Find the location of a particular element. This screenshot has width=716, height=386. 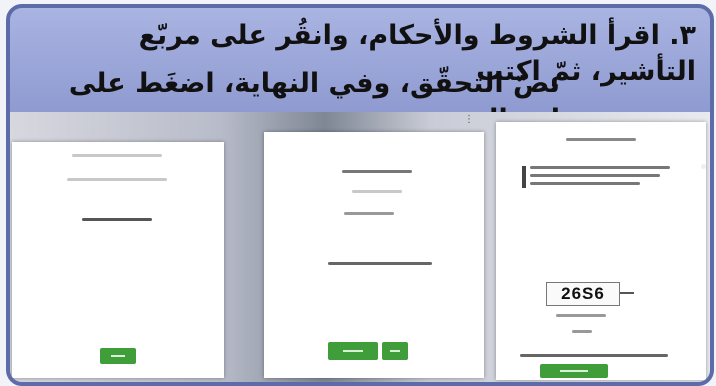

panel-1-heading is located at coordinates (117, 219).